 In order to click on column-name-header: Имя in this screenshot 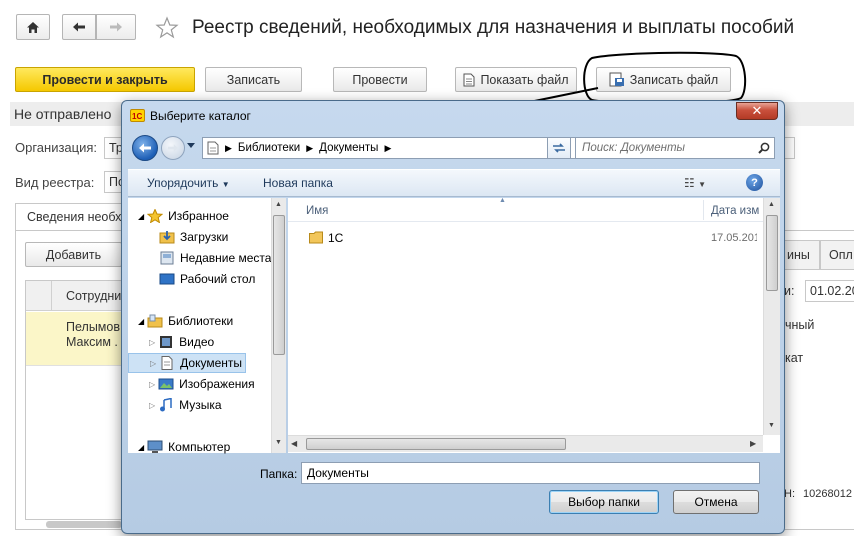, I will do `click(317, 211)`.